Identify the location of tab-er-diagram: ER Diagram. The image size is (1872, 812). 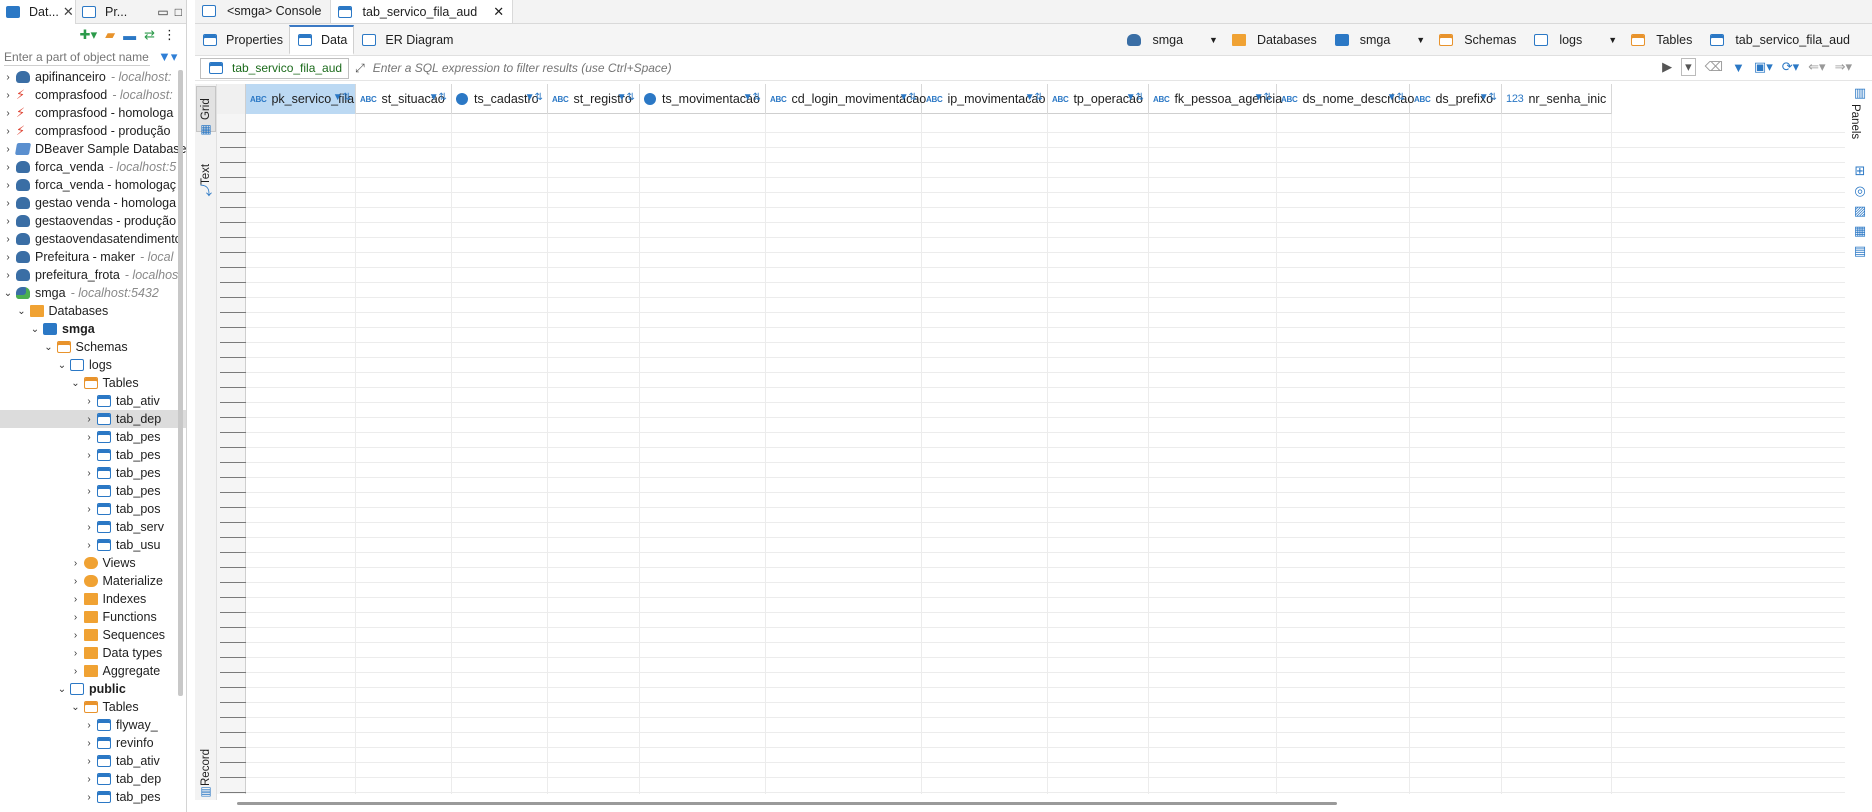
(406, 40).